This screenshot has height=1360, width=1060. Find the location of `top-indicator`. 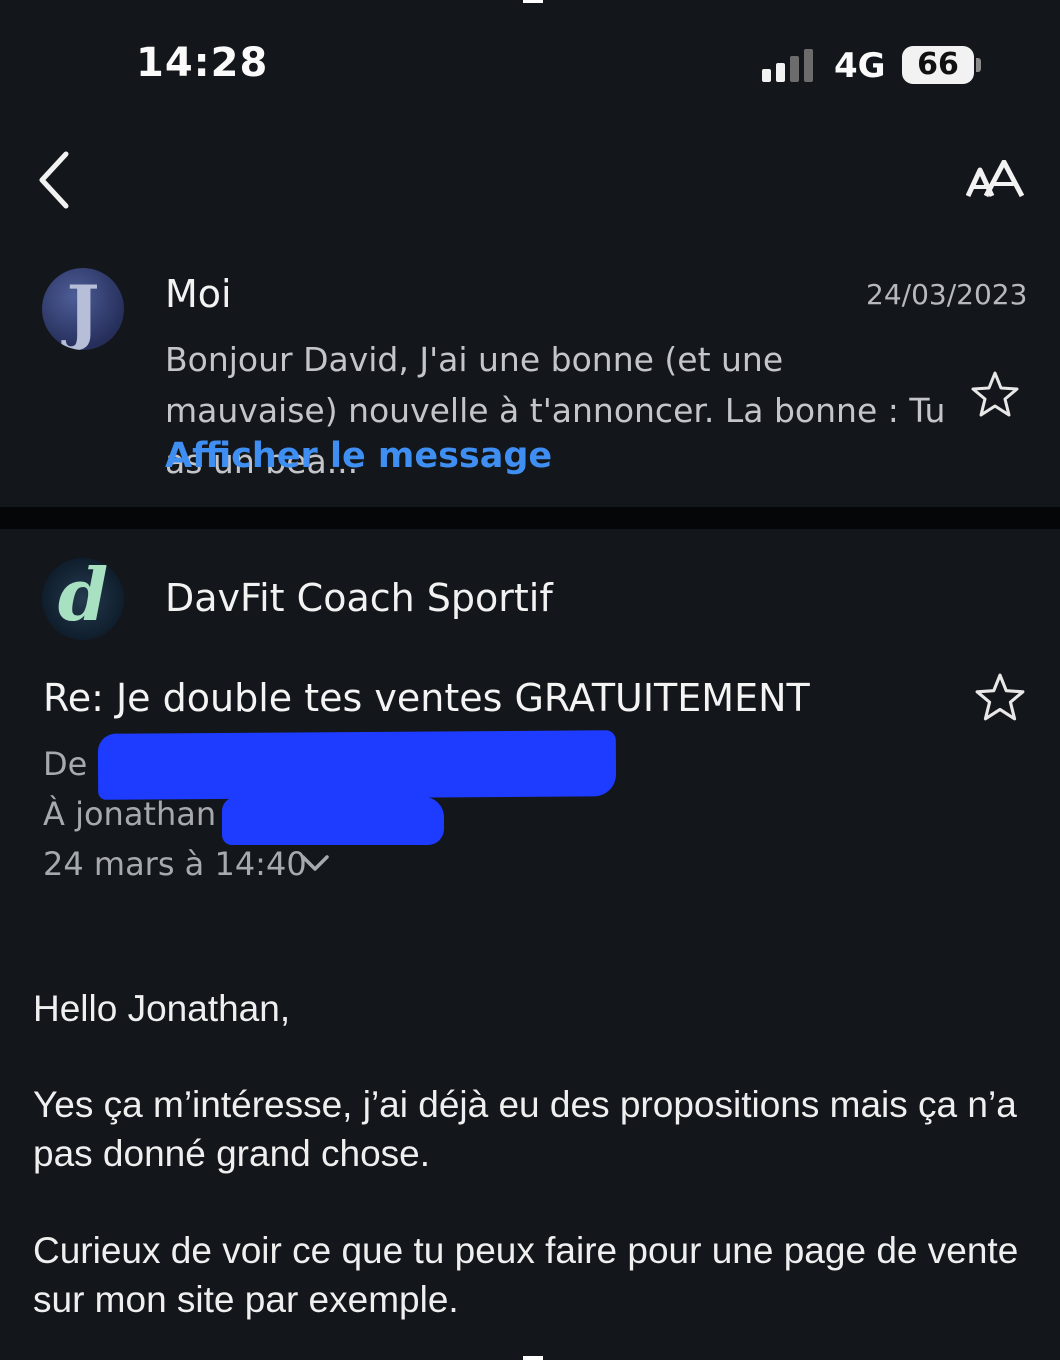

top-indicator is located at coordinates (533, 1).